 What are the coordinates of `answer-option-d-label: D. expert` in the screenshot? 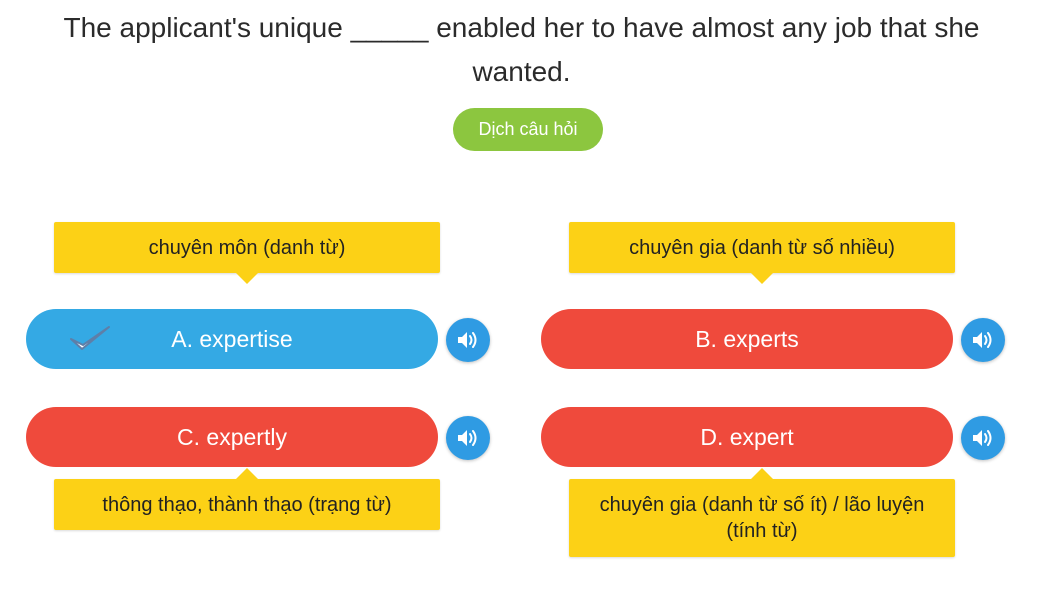 It's located at (747, 437).